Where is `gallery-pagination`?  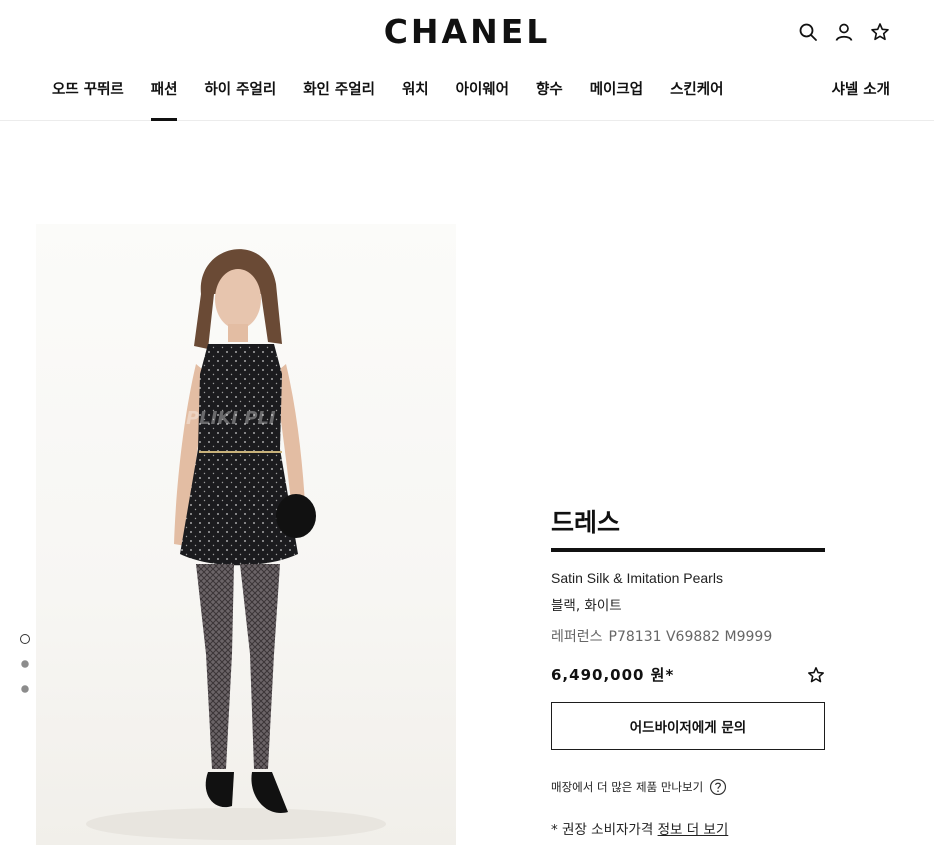 gallery-pagination is located at coordinates (25, 671).